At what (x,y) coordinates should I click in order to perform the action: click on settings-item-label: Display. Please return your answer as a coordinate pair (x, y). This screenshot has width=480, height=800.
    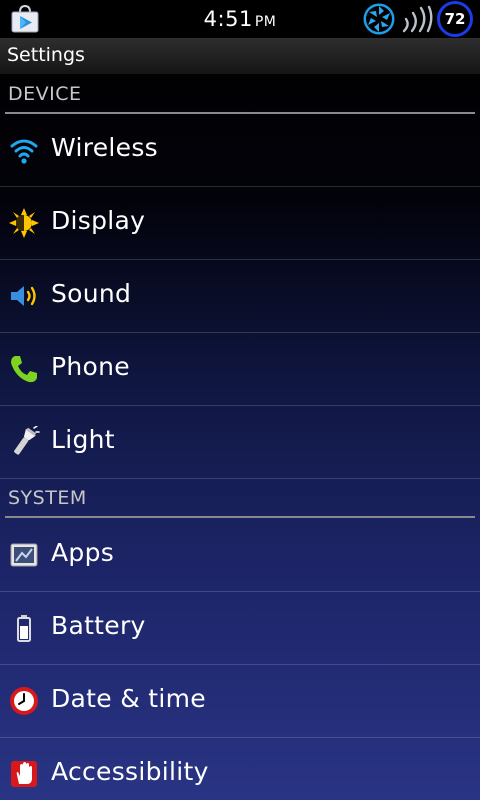
    Looking at the image, I should click on (98, 220).